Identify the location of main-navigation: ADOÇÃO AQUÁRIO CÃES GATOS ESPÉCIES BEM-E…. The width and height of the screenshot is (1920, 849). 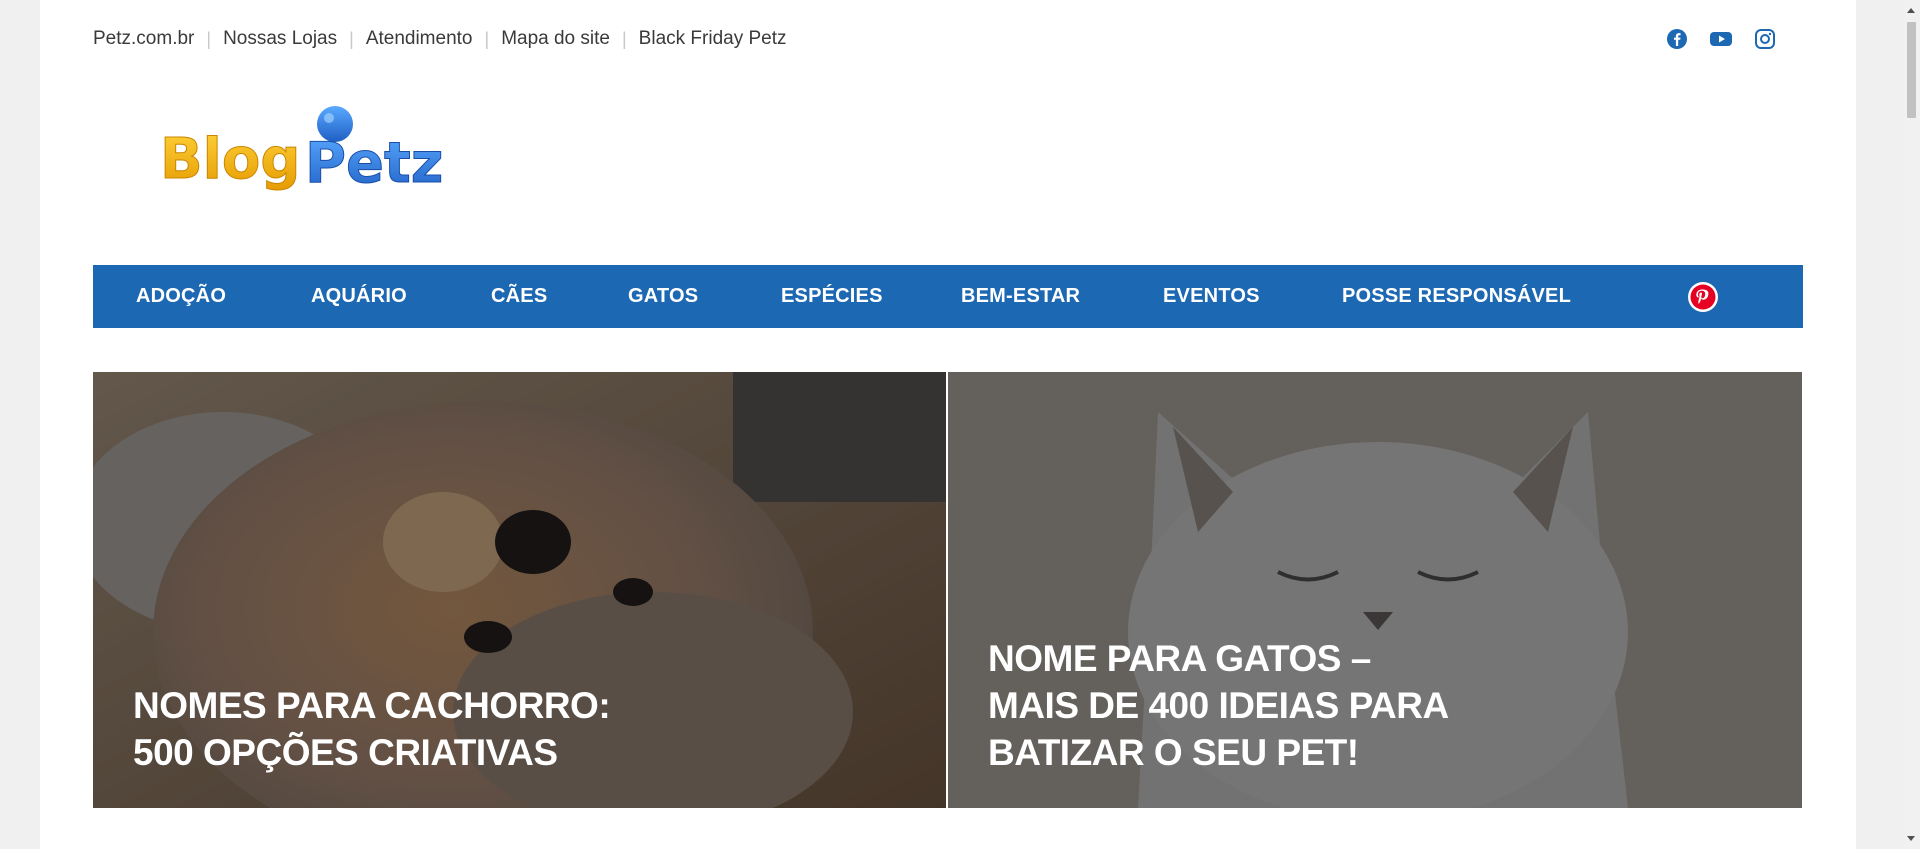
(948, 296).